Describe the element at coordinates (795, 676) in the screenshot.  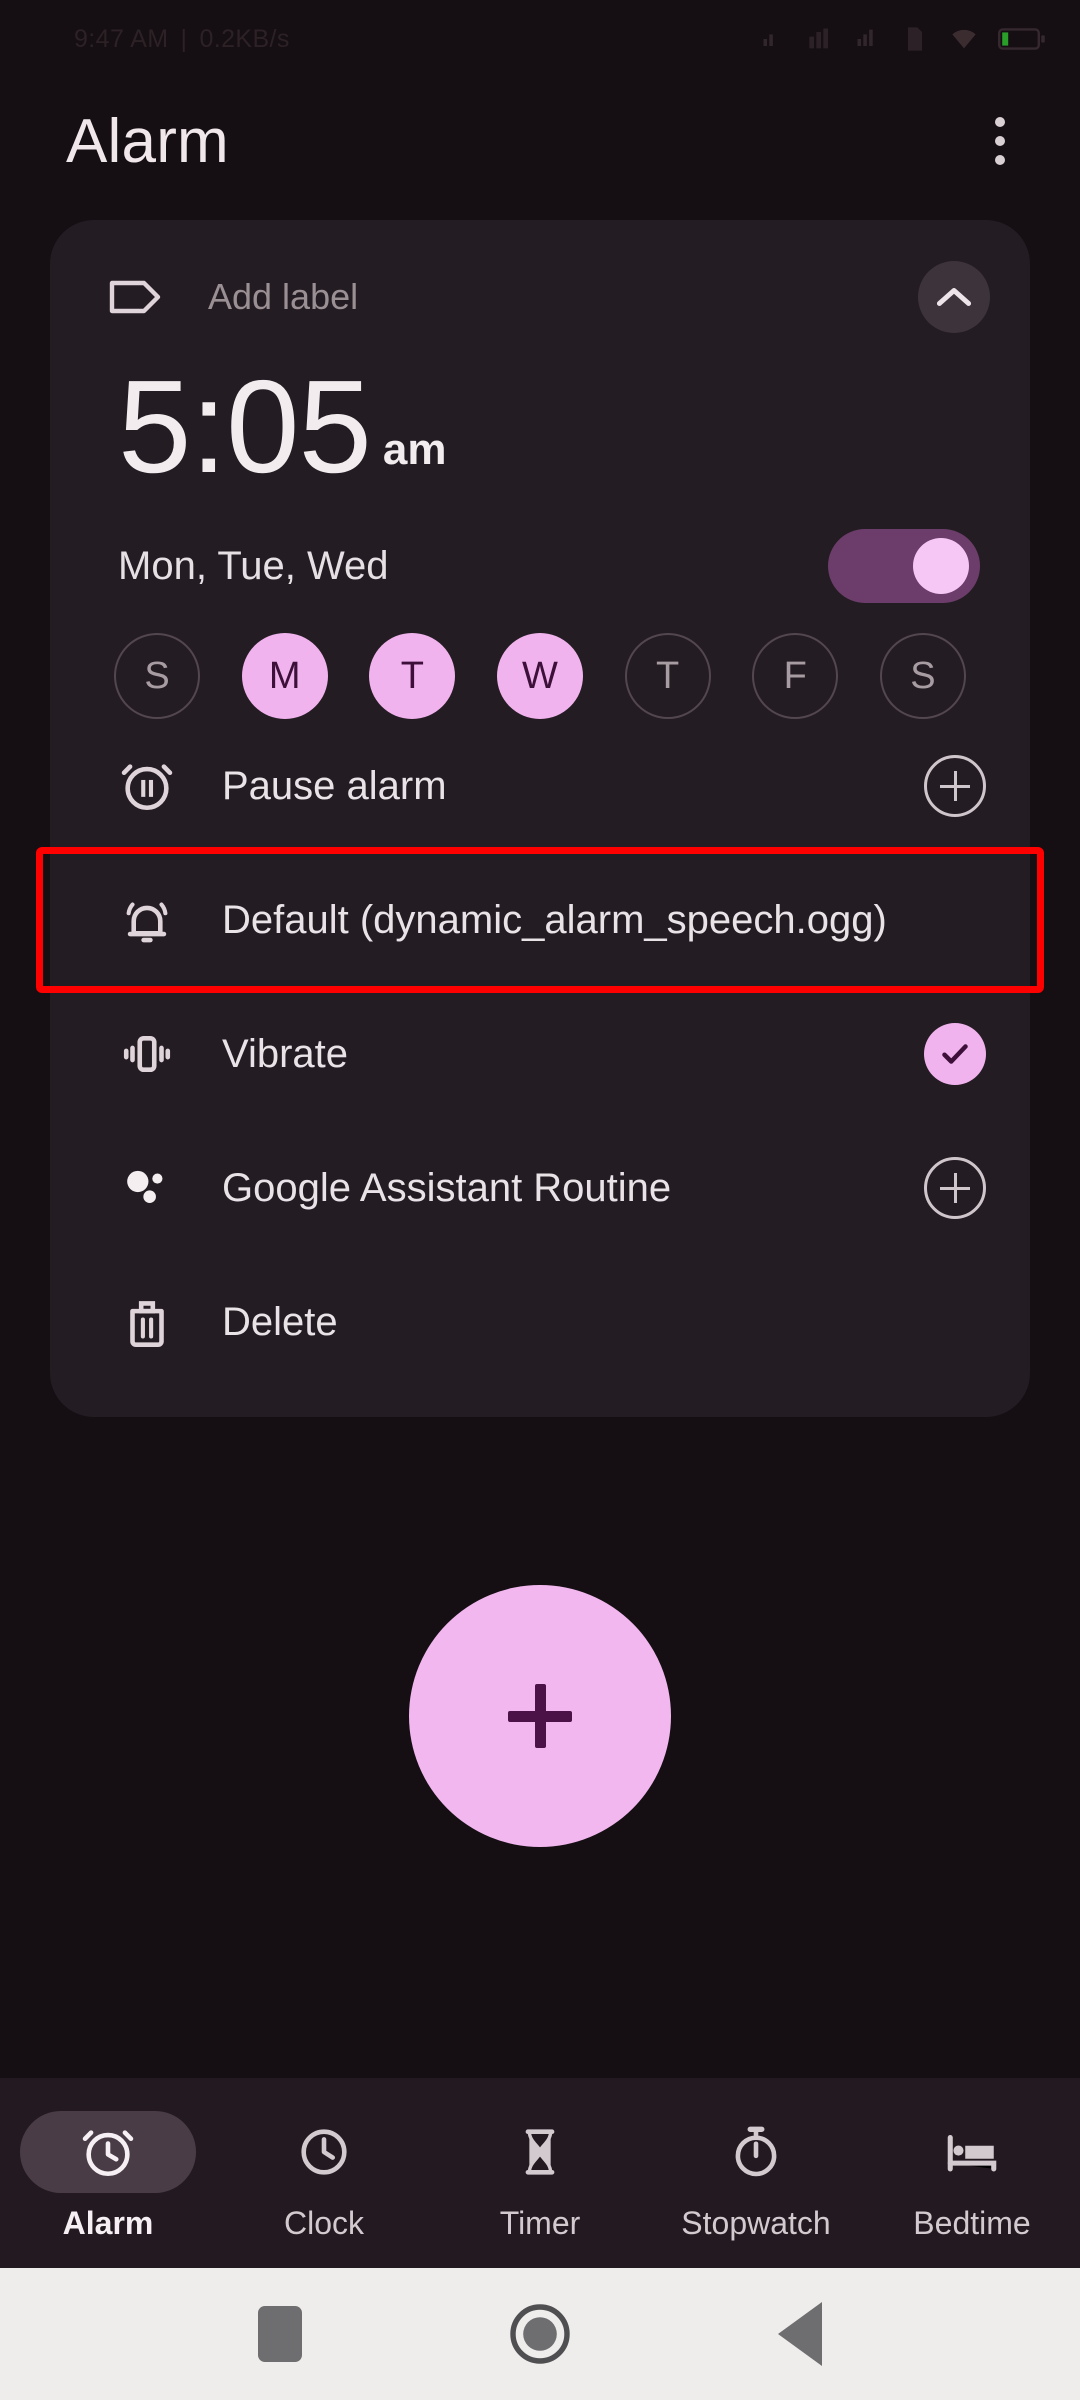
I see `day-dot-friday: F` at that location.